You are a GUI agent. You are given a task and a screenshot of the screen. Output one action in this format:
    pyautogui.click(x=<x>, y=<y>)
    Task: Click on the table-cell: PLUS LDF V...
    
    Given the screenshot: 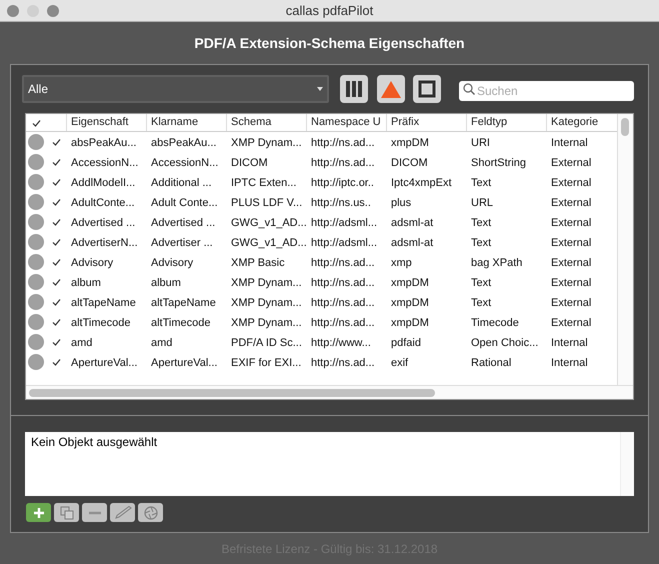 What is the action you would take?
    pyautogui.click(x=266, y=203)
    